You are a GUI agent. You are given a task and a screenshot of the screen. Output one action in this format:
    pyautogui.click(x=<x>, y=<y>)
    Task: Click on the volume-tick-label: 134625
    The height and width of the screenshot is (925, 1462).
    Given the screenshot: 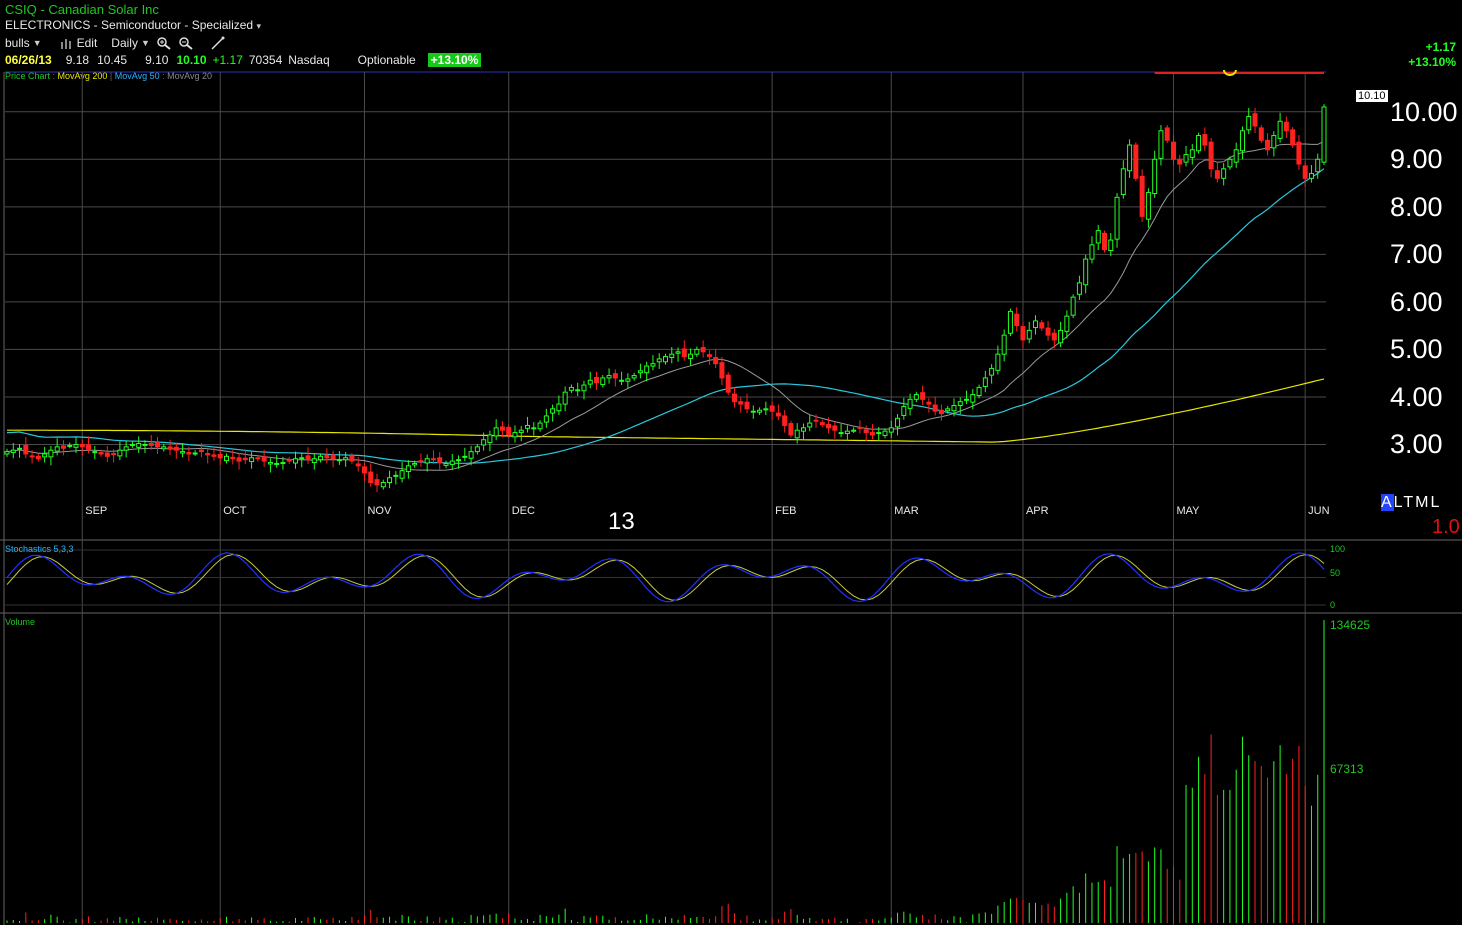 What is the action you would take?
    pyautogui.click(x=1350, y=625)
    